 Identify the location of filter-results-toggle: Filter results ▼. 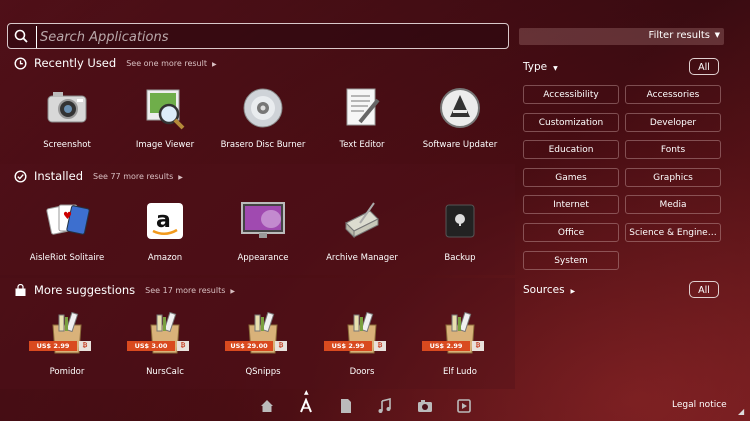
(621, 36).